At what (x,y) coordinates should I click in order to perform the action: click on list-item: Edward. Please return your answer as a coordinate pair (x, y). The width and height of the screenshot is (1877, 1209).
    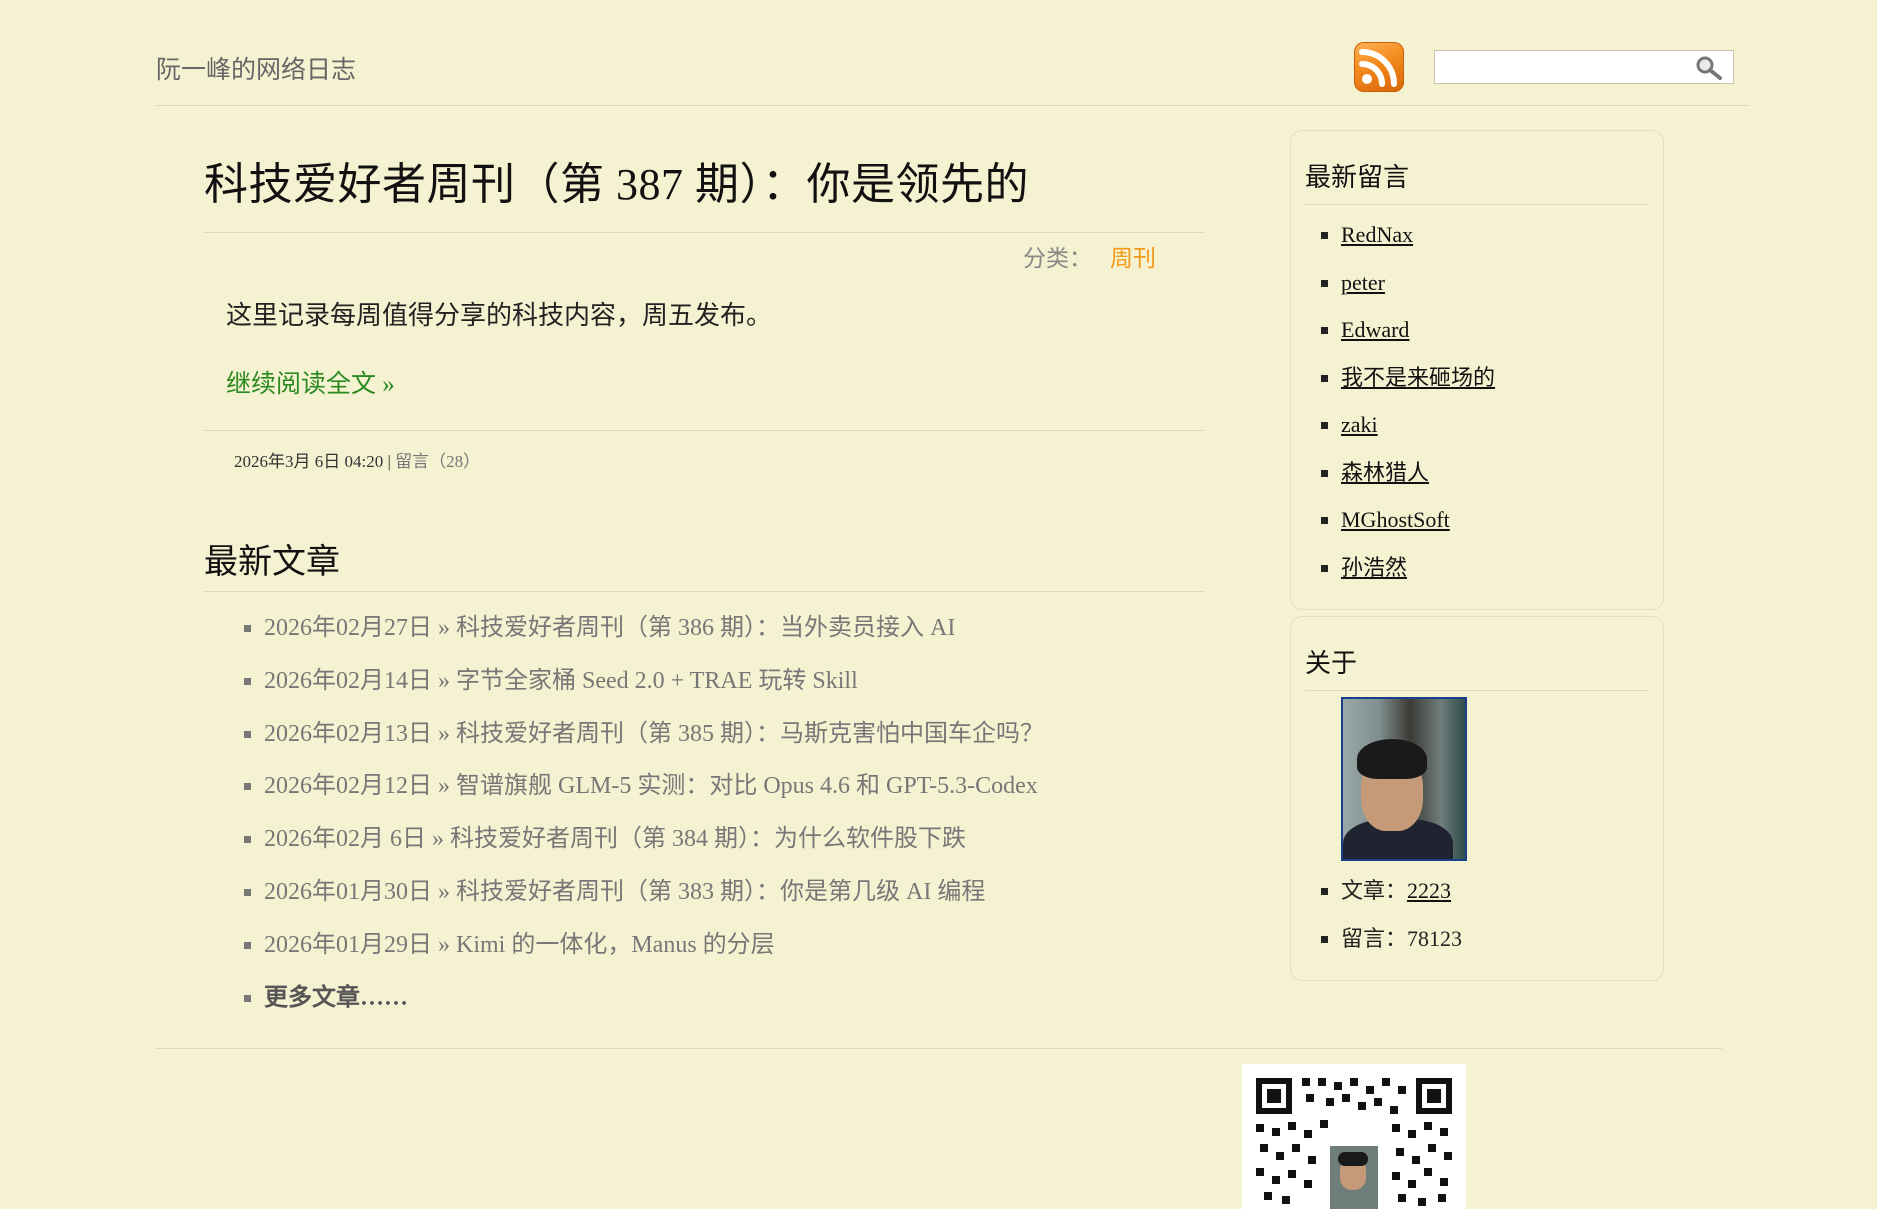
    Looking at the image, I should click on (1495, 330).